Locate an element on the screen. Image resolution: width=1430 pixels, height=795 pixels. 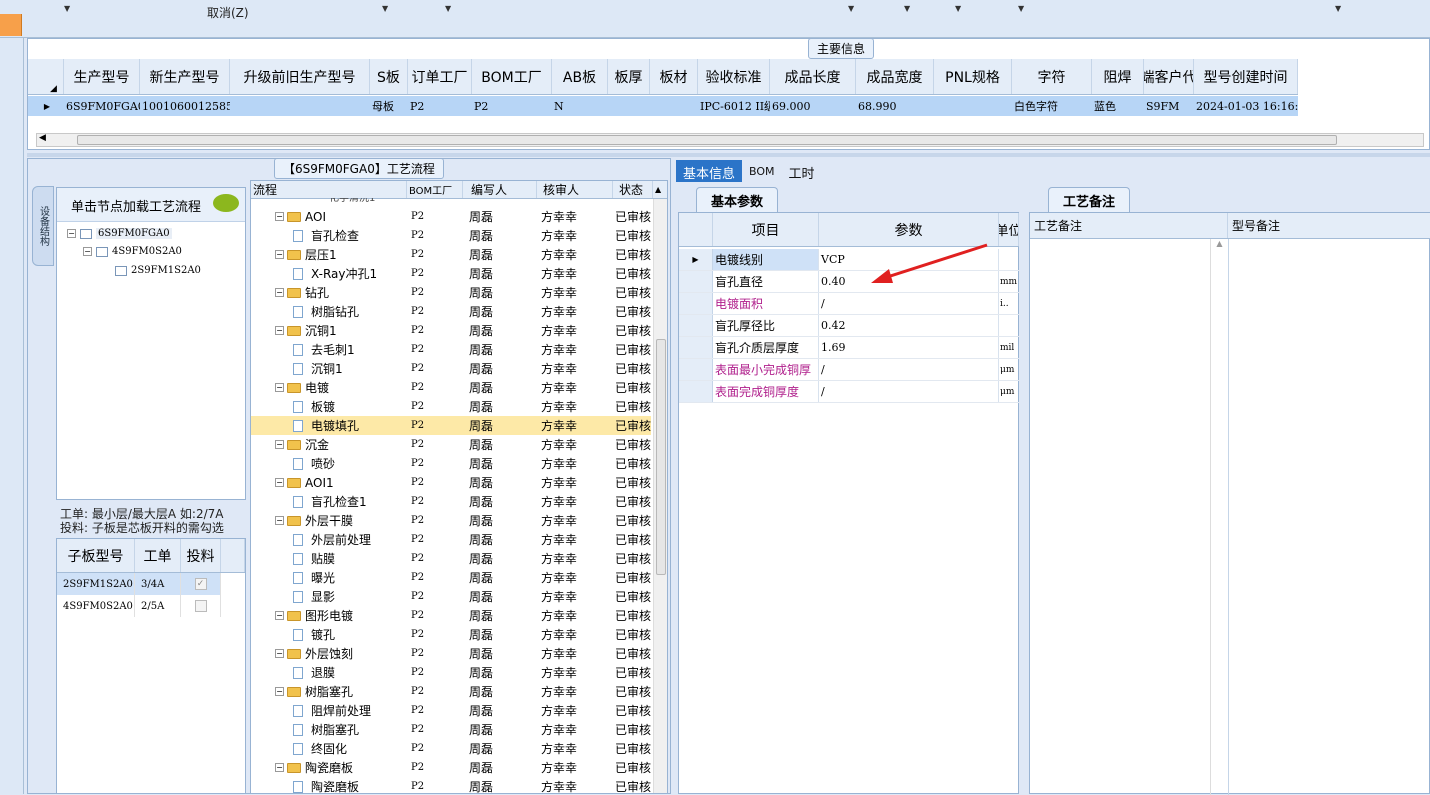
column-header: 字符 is located at coordinates (1052, 76).